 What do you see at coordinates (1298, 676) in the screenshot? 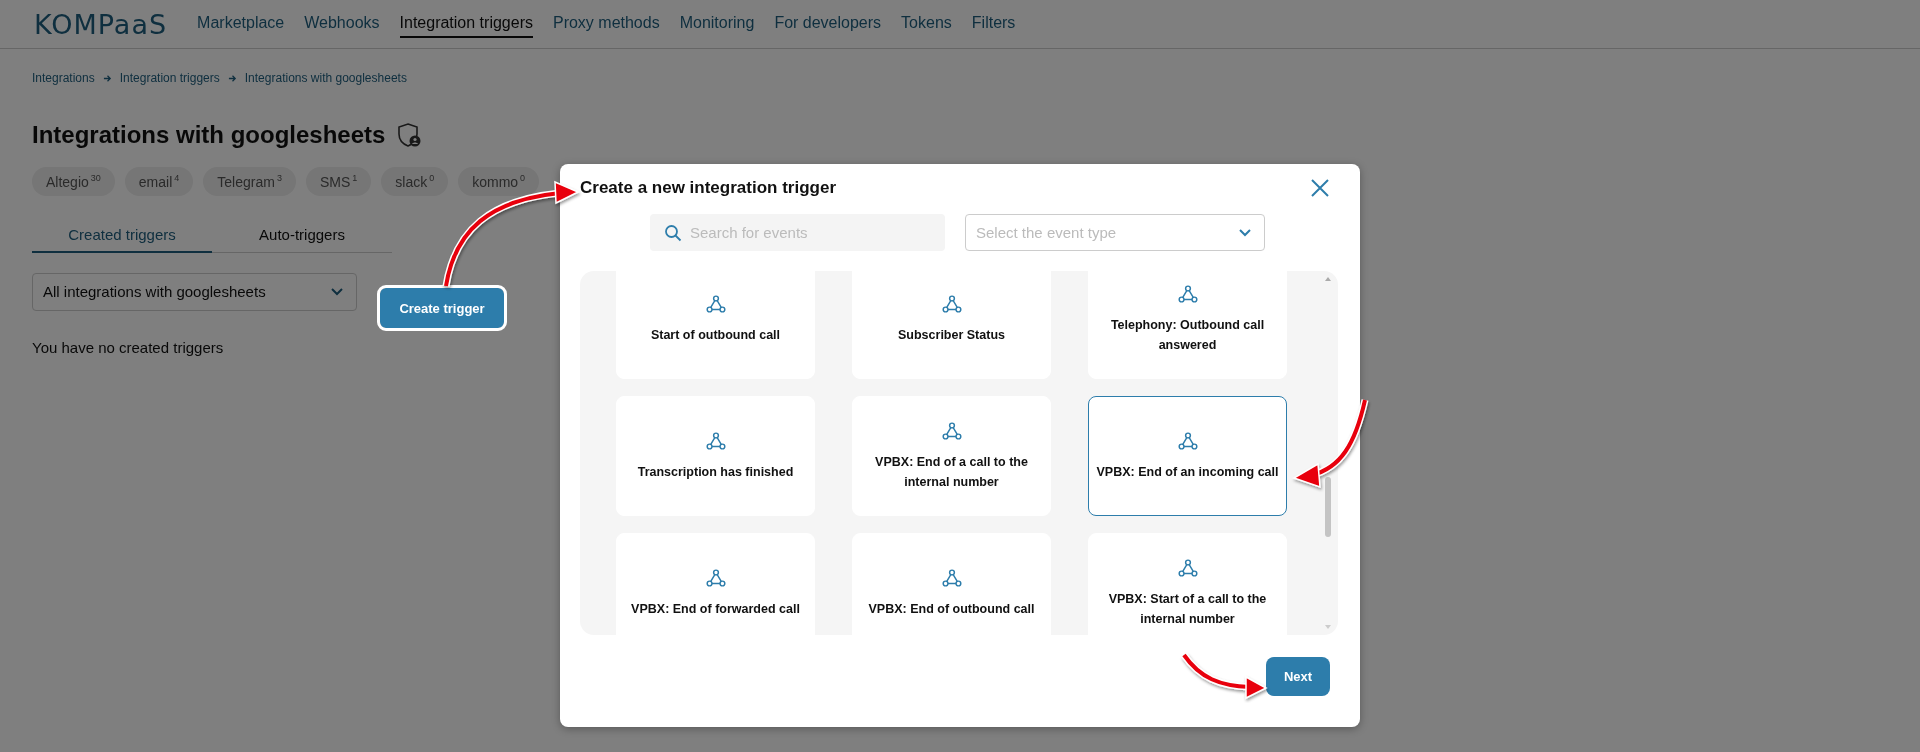
I see `next-button: Next` at bounding box center [1298, 676].